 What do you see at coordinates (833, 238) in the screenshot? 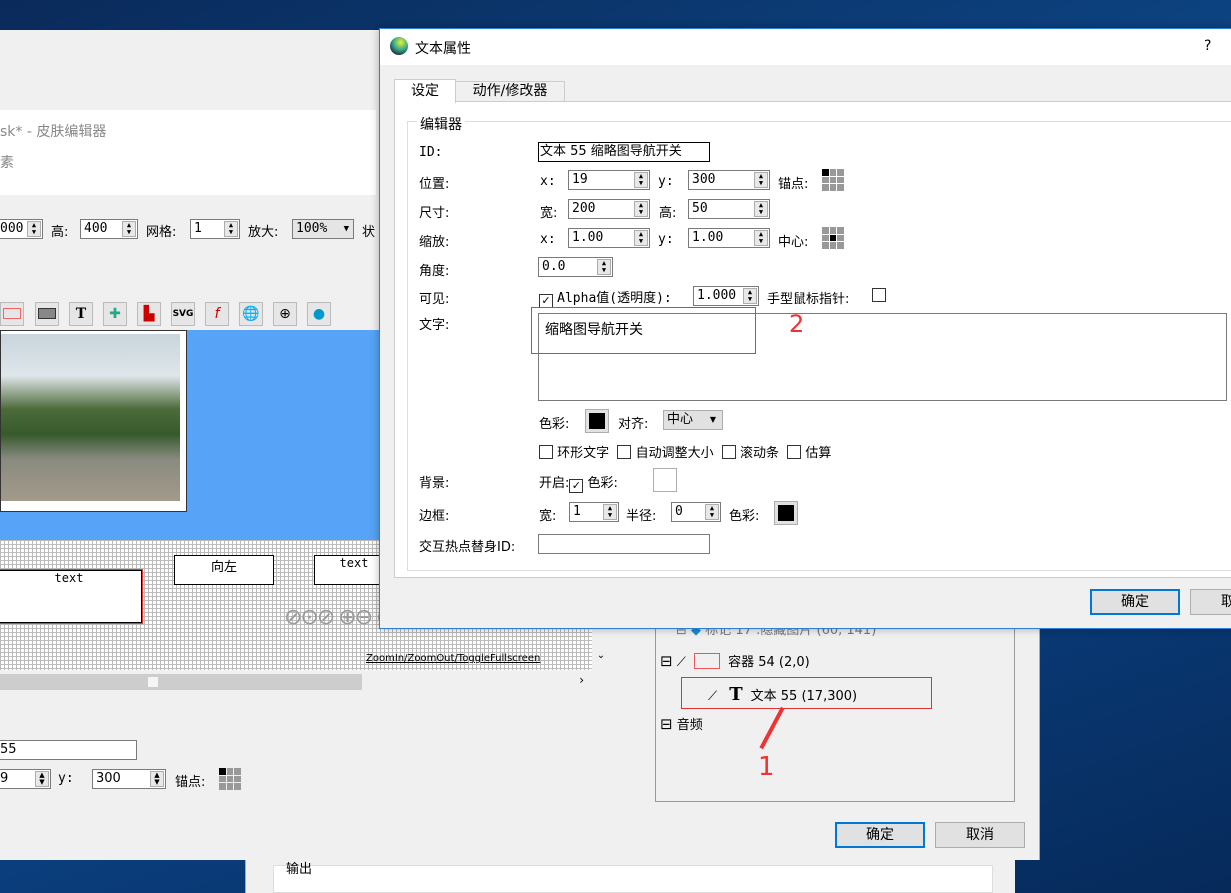
I see `center-grid-icon` at bounding box center [833, 238].